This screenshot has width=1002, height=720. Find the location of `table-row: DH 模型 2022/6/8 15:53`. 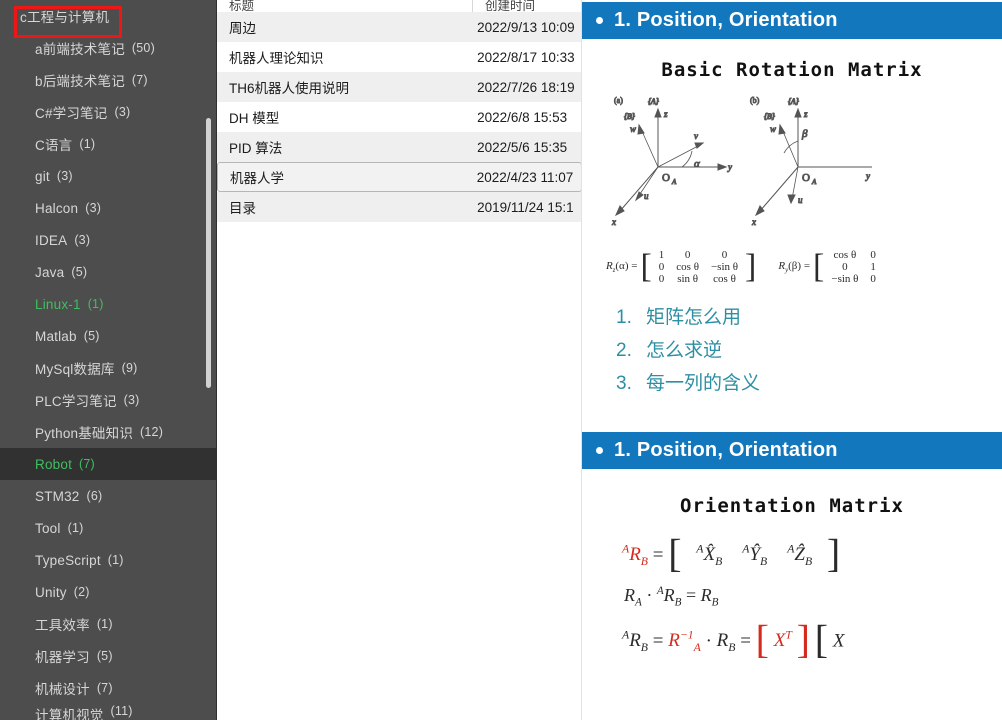

table-row: DH 模型 2022/6/8 15:53 is located at coordinates (399, 117).